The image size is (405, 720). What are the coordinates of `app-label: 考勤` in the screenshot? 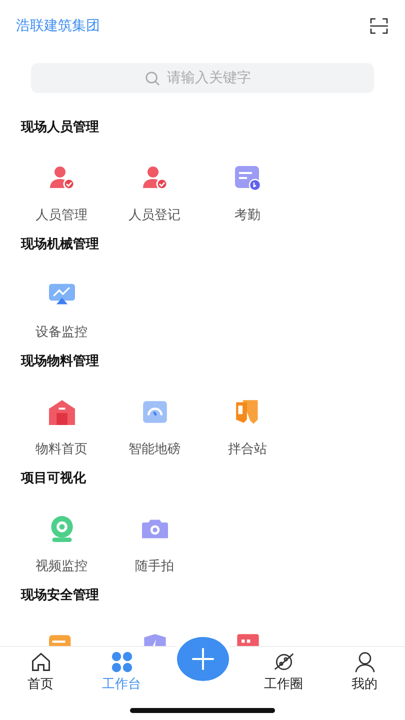 It's located at (247, 216).